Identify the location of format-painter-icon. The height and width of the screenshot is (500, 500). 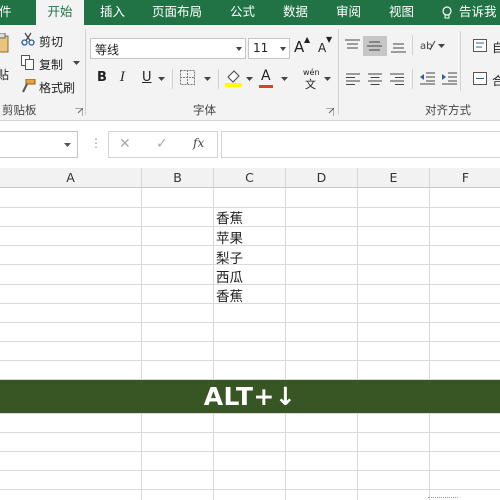
(28, 86).